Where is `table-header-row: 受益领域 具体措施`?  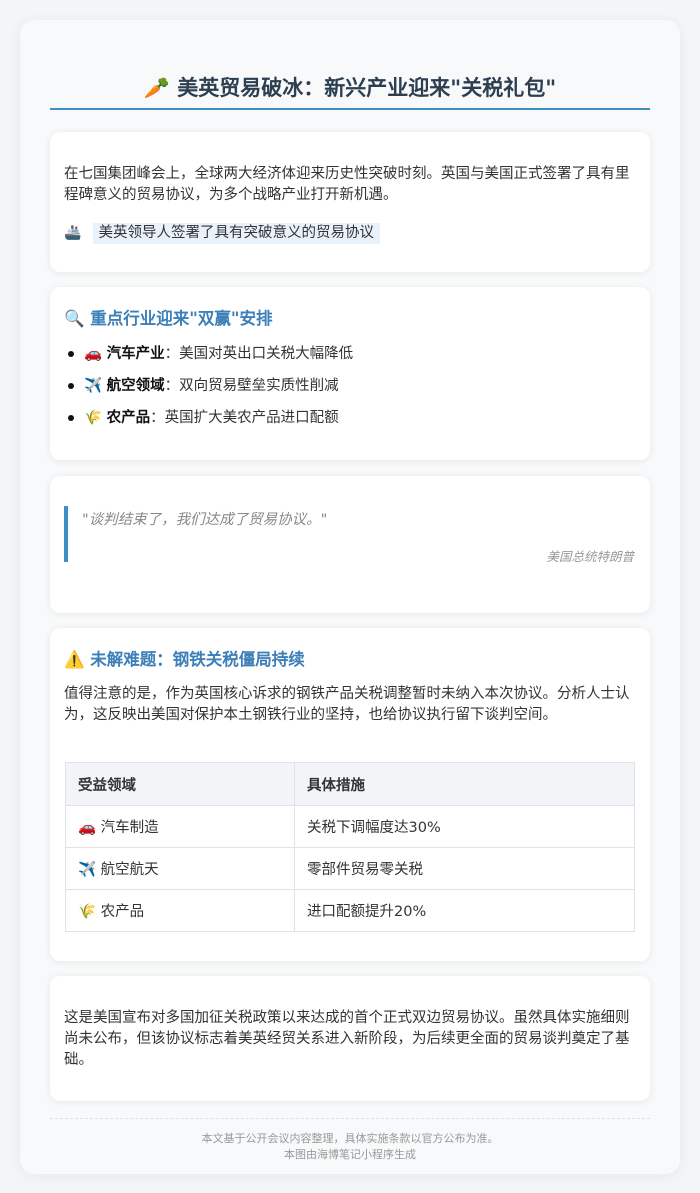
table-header-row: 受益领域 具体措施 is located at coordinates (350, 784).